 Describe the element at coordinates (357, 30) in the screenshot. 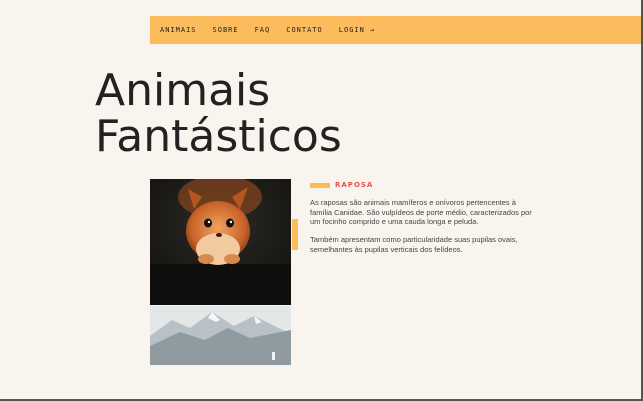

I see `nav-link-login: LOGIN →` at that location.